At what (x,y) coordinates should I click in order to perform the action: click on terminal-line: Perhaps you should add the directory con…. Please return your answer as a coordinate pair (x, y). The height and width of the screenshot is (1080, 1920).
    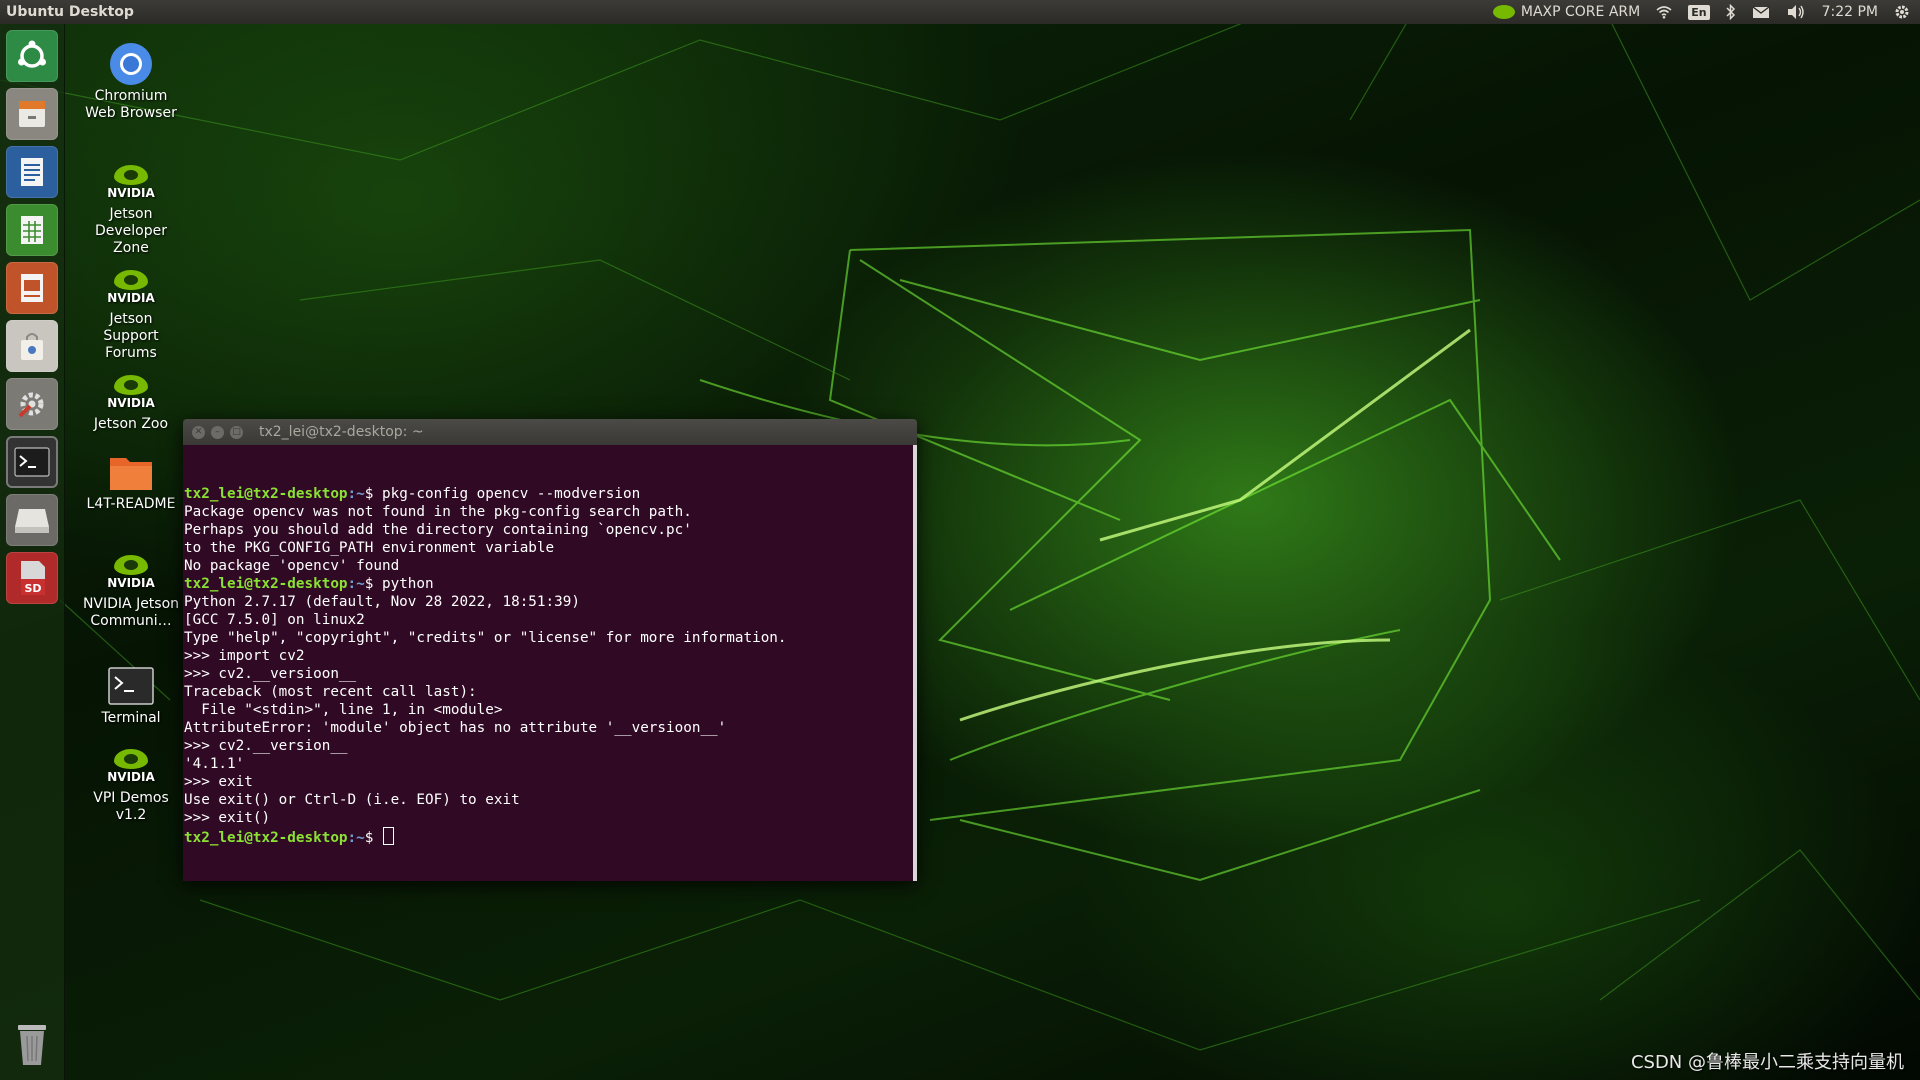
    Looking at the image, I should click on (438, 530).